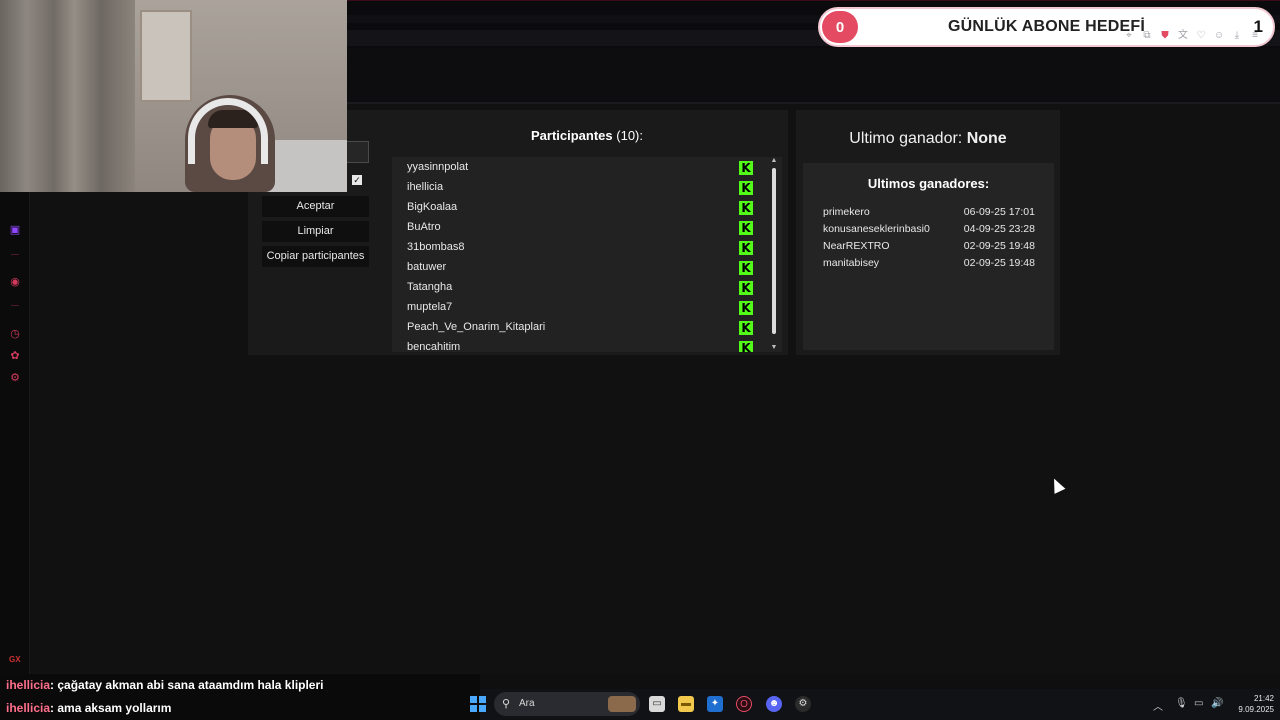  What do you see at coordinates (876, 229) in the screenshot?
I see `winner-name: konusaneseklerinbasi0` at bounding box center [876, 229].